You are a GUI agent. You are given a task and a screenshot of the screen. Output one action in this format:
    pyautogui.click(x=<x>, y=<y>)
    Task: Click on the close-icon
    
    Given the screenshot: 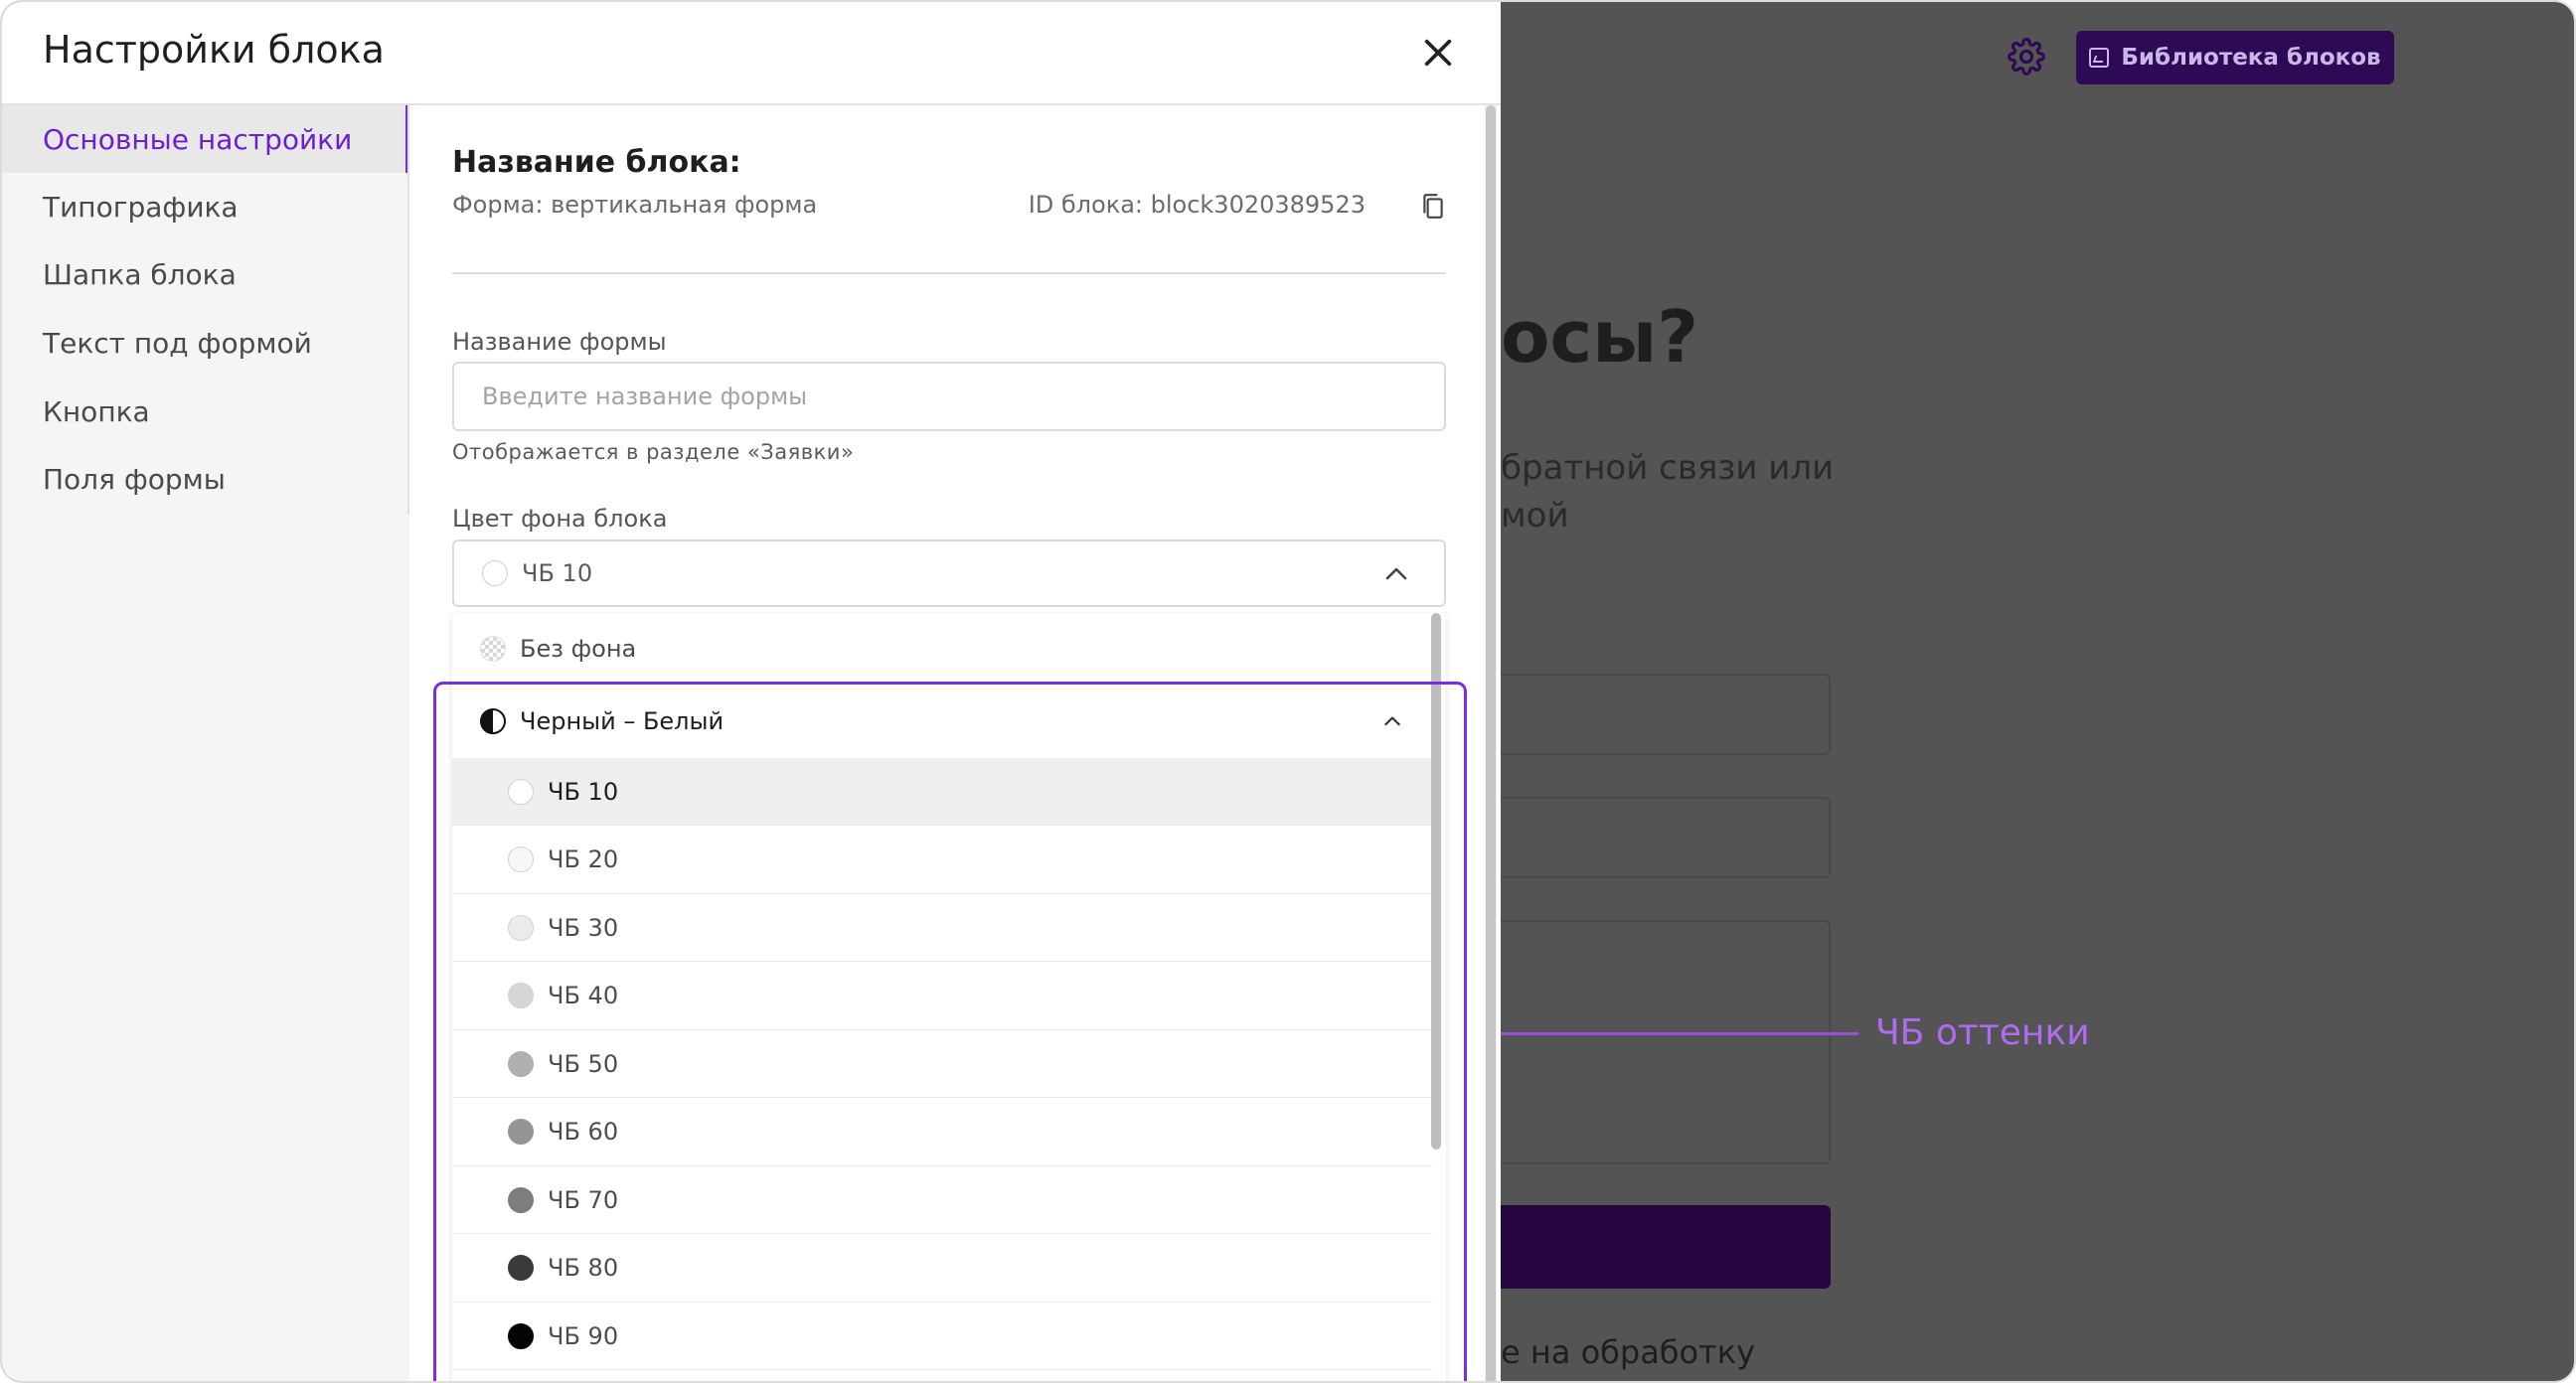 What is the action you would take?
    pyautogui.click(x=1438, y=53)
    